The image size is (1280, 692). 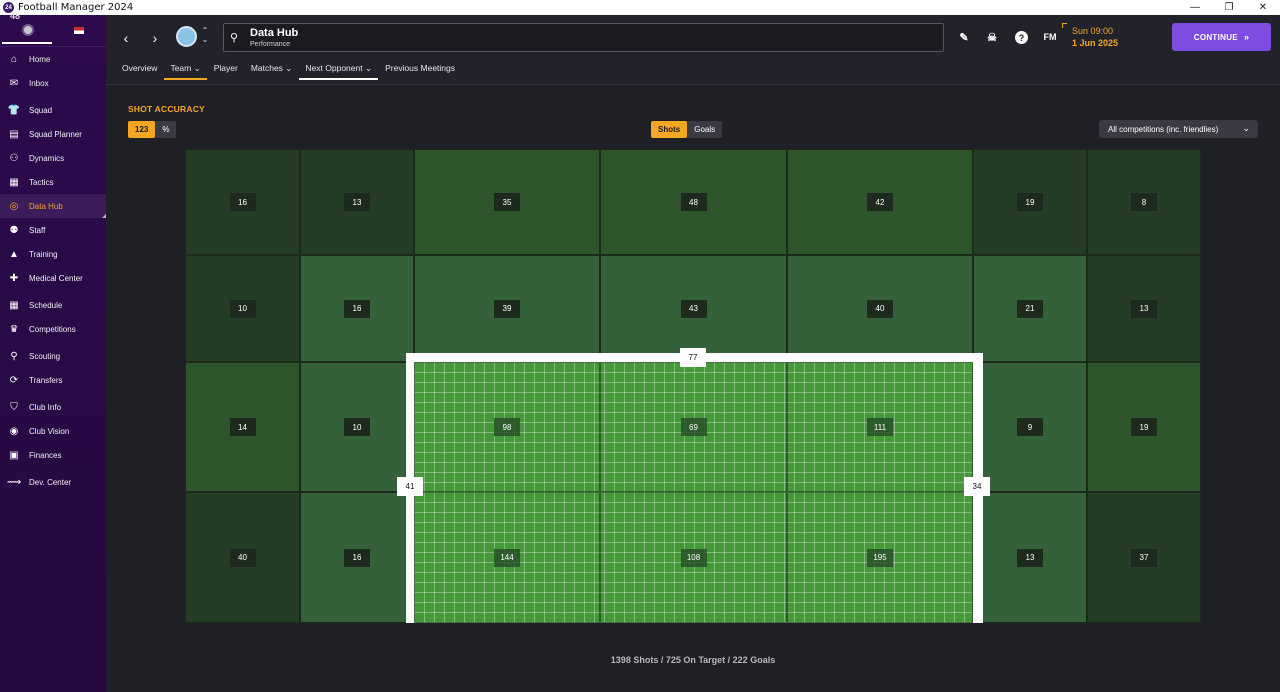 I want to click on sidebar-item-home: ⌂ Home, so click(x=53, y=59).